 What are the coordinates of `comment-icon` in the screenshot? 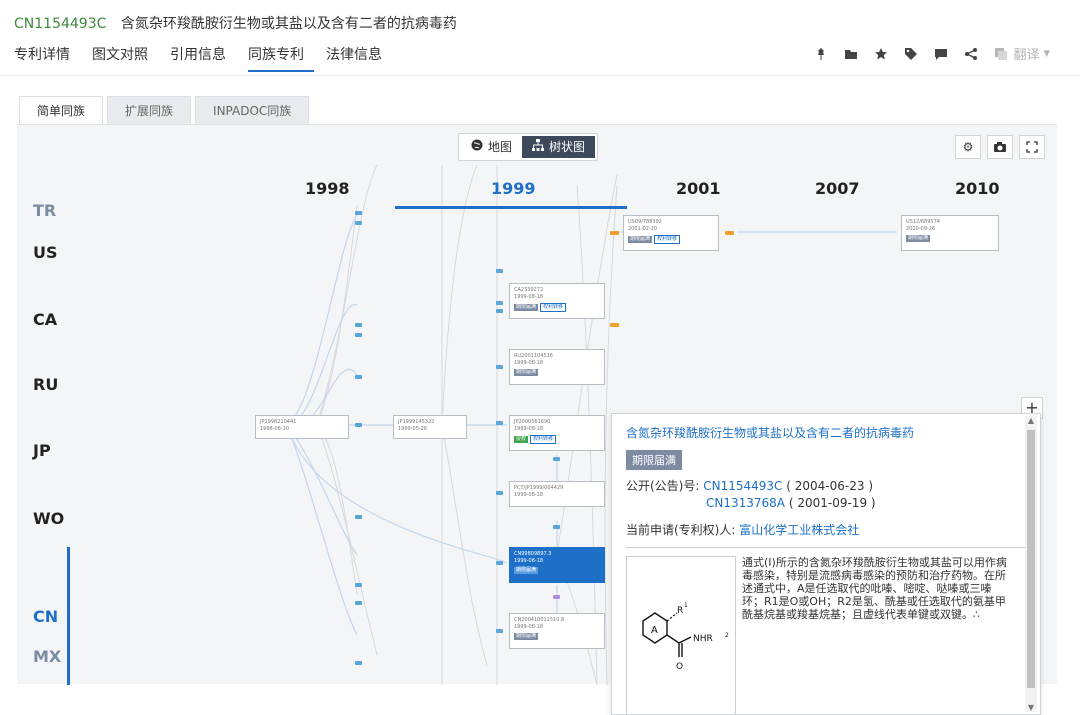 It's located at (941, 54).